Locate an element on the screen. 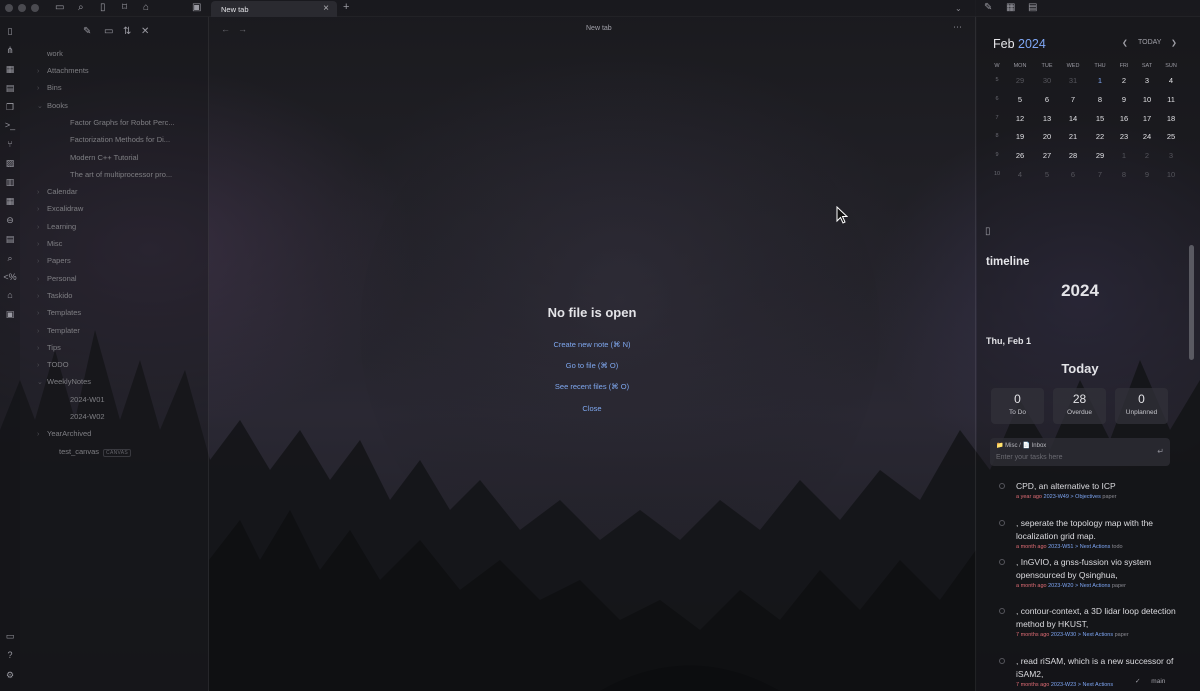  help-icon: ? is located at coordinates (10, 655).